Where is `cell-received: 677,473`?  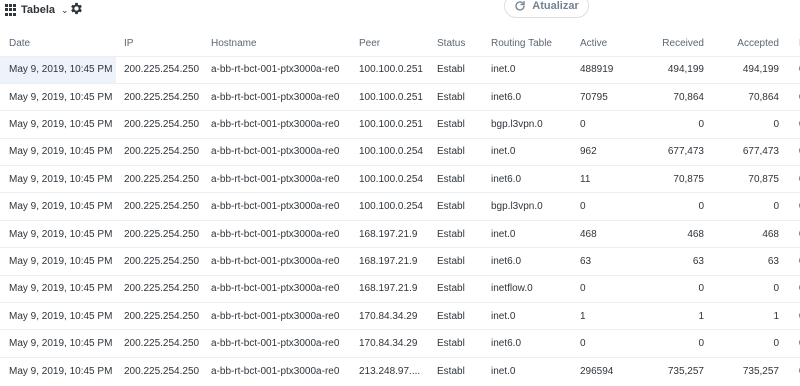 cell-received: 677,473 is located at coordinates (672, 151).